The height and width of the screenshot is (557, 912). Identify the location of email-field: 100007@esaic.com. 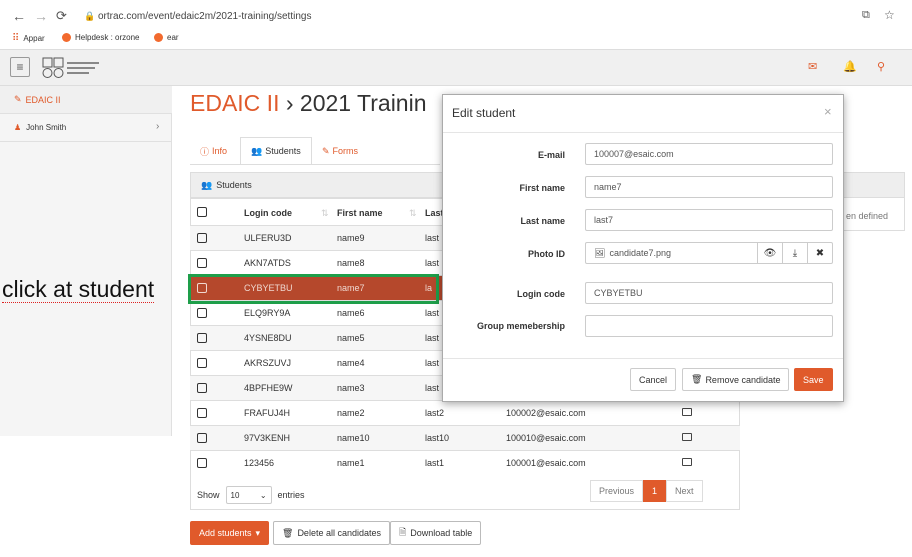
(709, 154).